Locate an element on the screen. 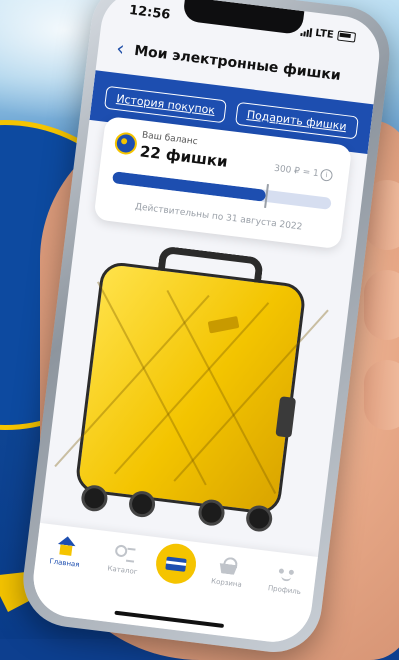 The image size is (399, 660). status-indicators: LTE is located at coordinates (328, 34).